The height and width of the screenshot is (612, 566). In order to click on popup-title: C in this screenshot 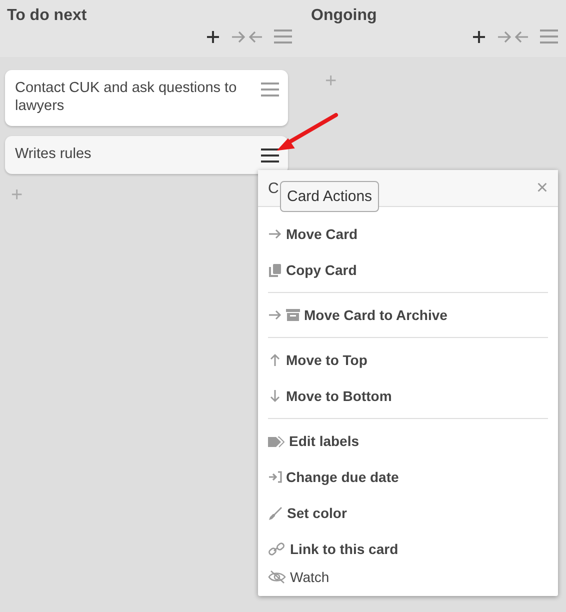, I will do `click(273, 188)`.